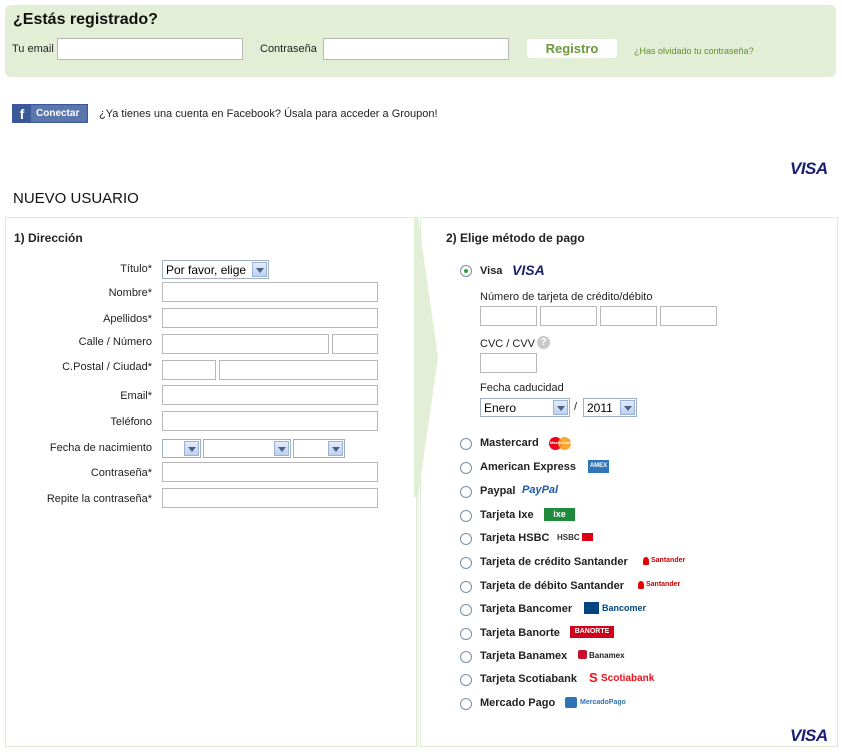  What do you see at coordinates (500, 408) in the screenshot?
I see `expiry-month-value: Enero` at bounding box center [500, 408].